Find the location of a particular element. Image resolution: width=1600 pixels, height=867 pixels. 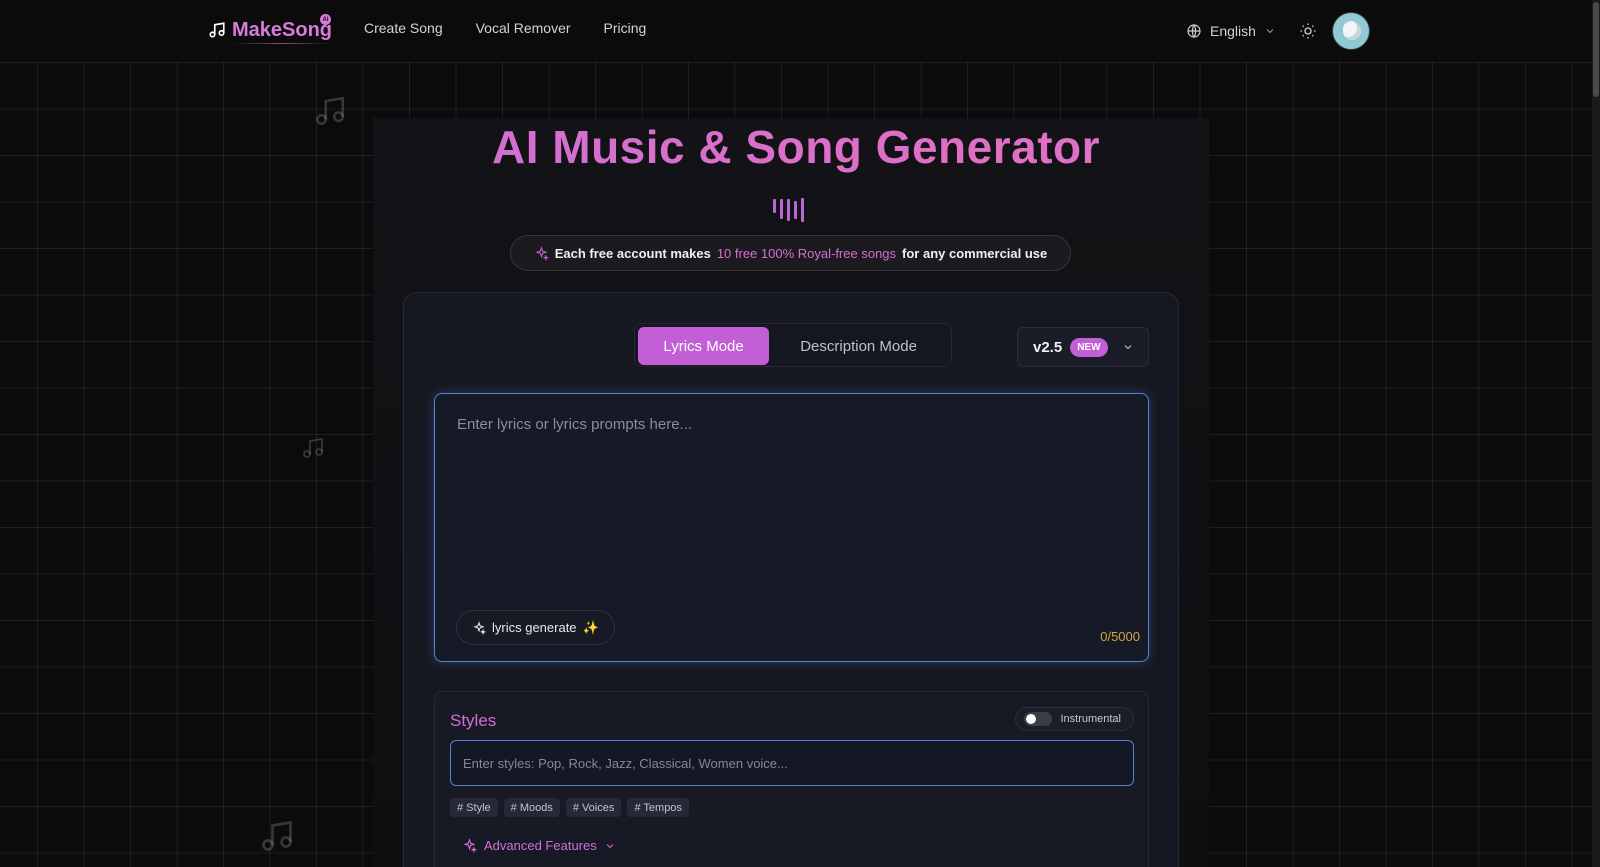

lyrics-generate-label: lyrics generate is located at coordinates (534, 627).